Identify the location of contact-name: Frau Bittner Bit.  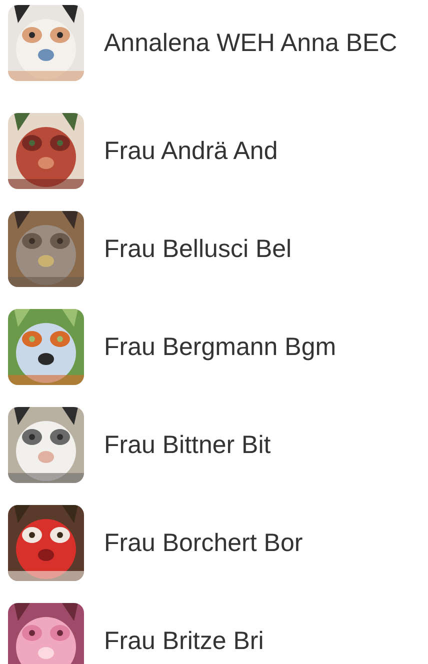
(187, 445).